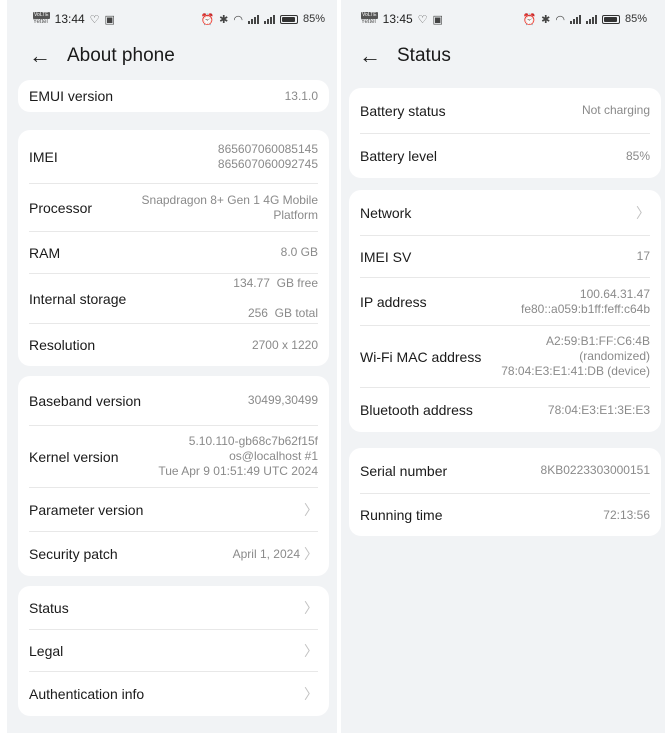 The width and height of the screenshot is (665, 733). Describe the element at coordinates (73, 554) in the screenshot. I see `security-label: Security patch` at that location.